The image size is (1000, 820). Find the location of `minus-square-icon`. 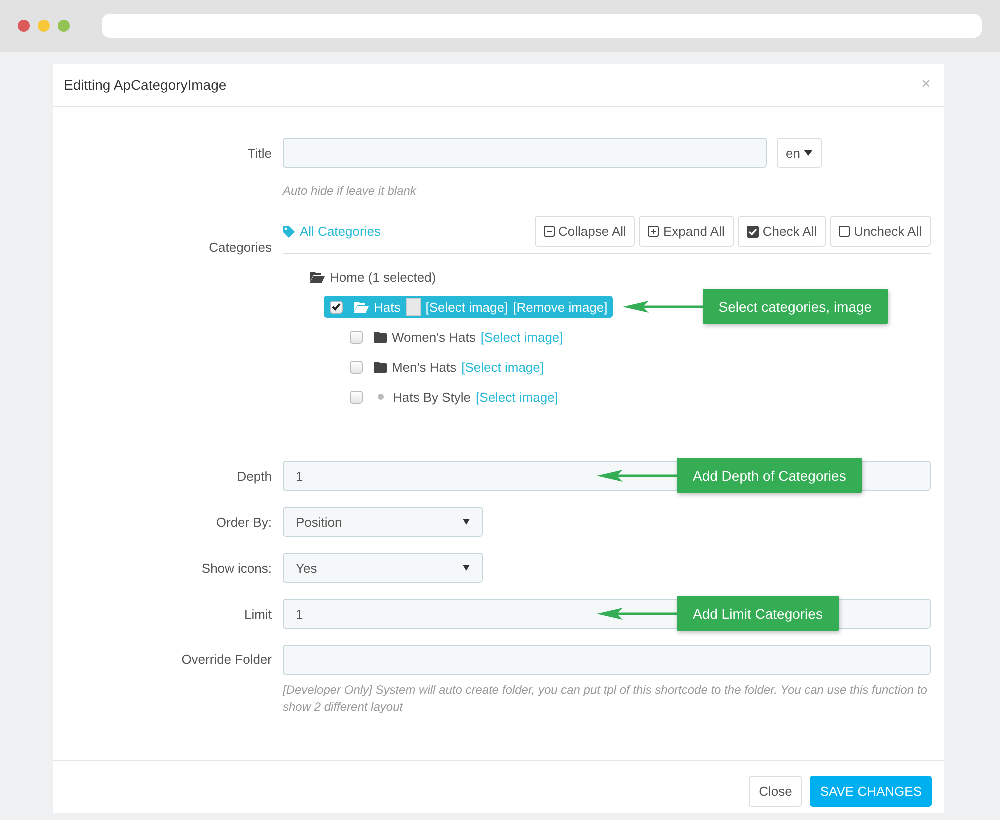

minus-square-icon is located at coordinates (549, 231).